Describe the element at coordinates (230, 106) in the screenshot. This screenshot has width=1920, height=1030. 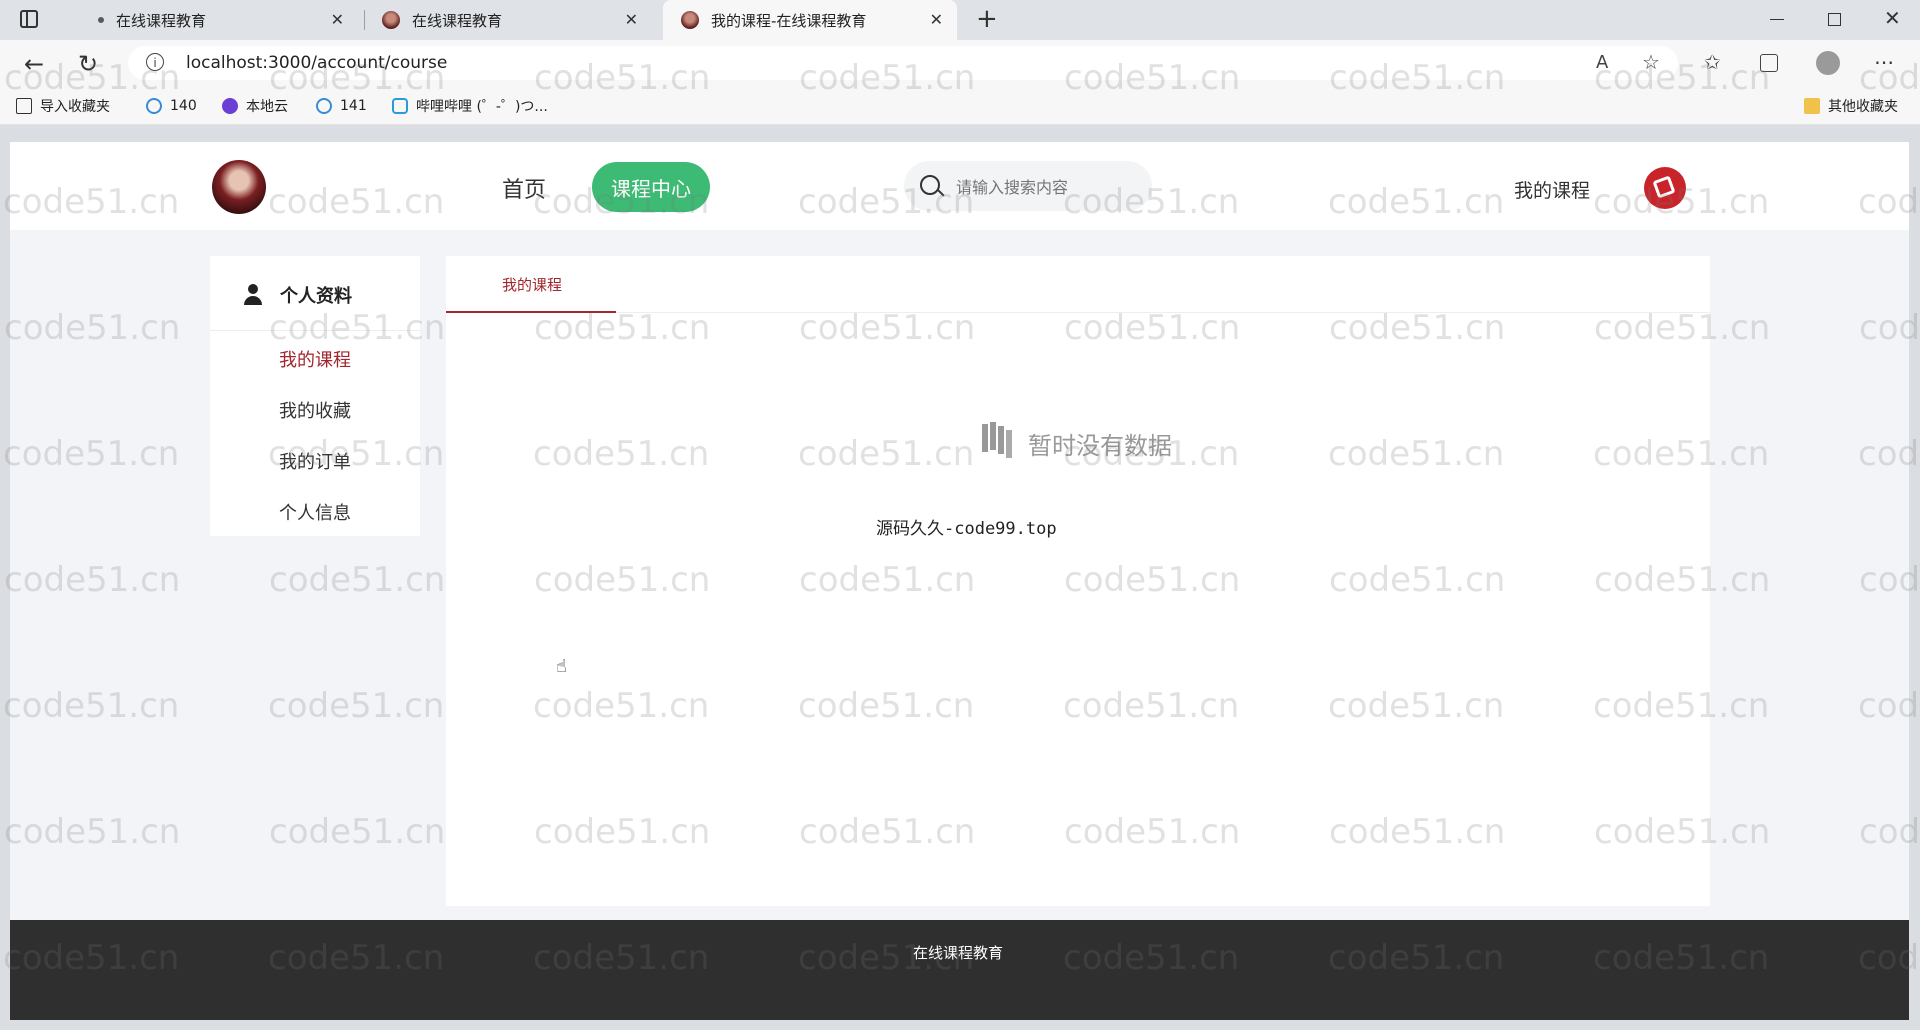
I see `yahoo-icon` at that location.